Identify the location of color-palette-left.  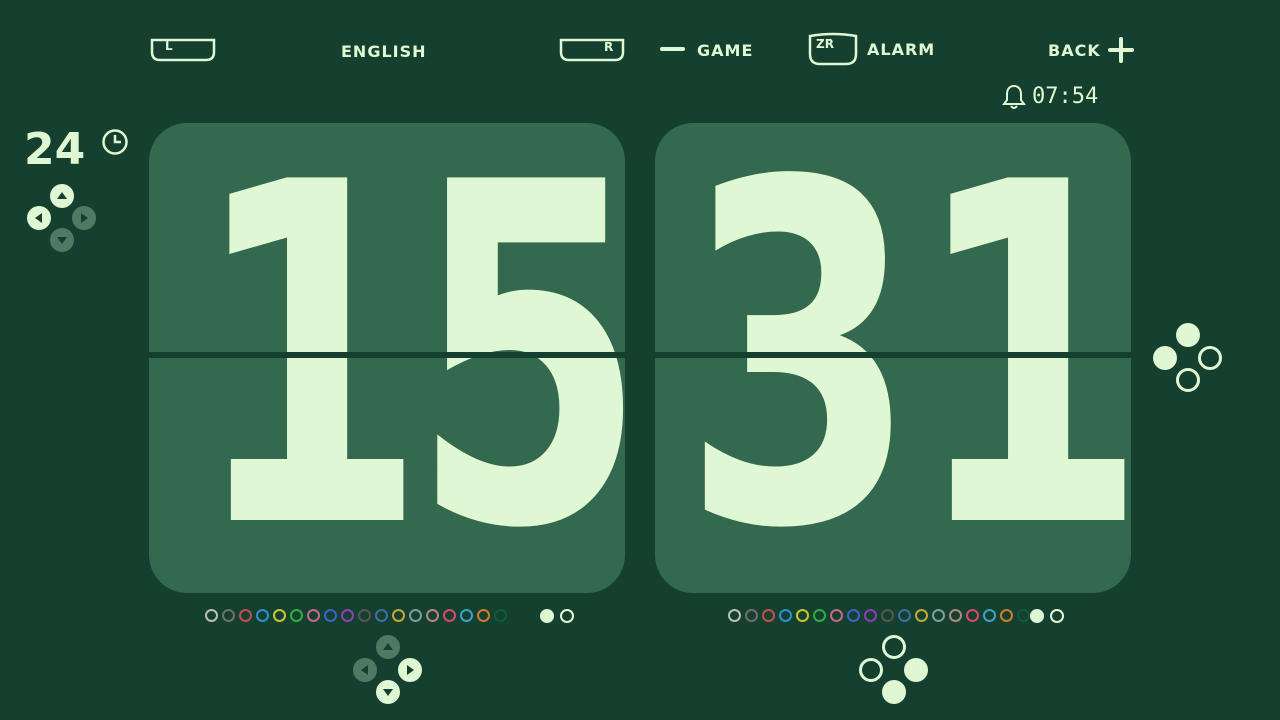
(356, 615).